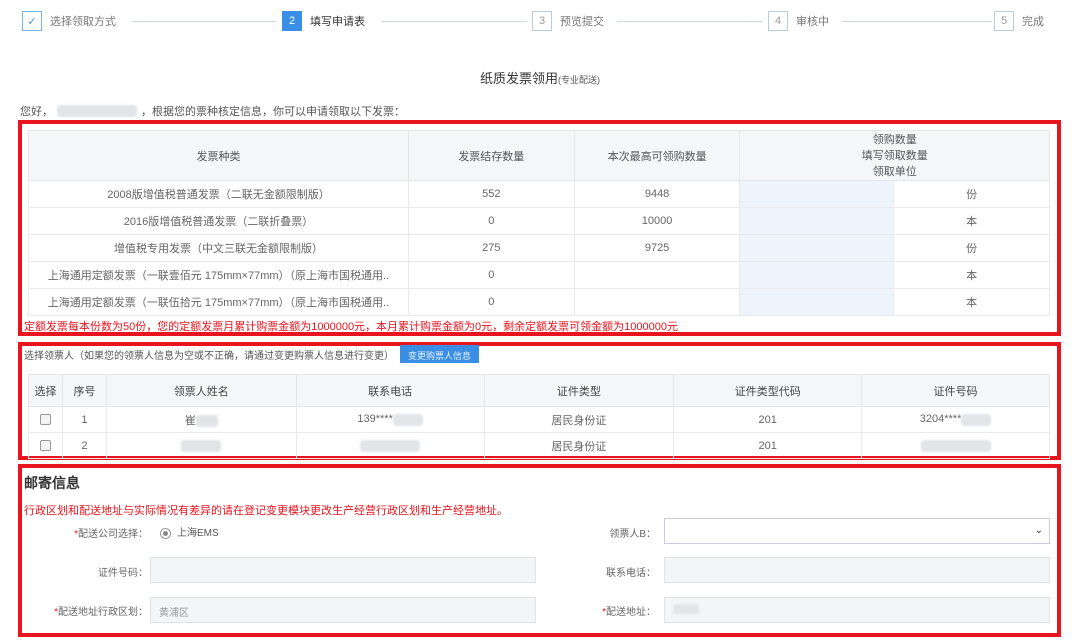  Describe the element at coordinates (657, 221) in the screenshot. I see `max-count: 10000` at that location.